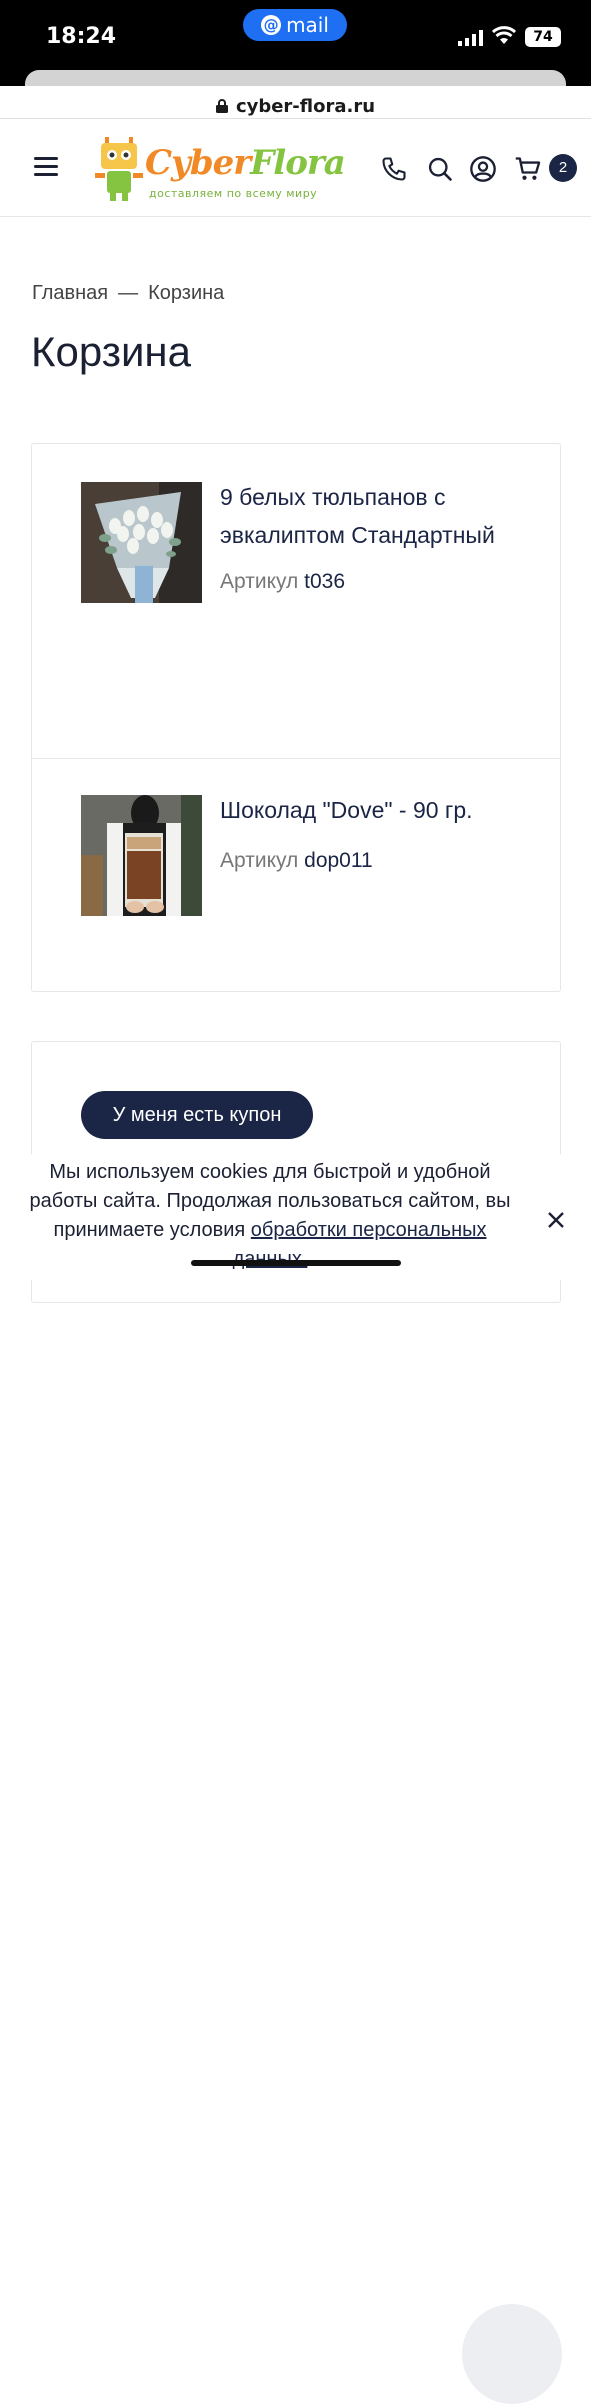  What do you see at coordinates (271, 25) in the screenshot?
I see `at-icon: @` at bounding box center [271, 25].